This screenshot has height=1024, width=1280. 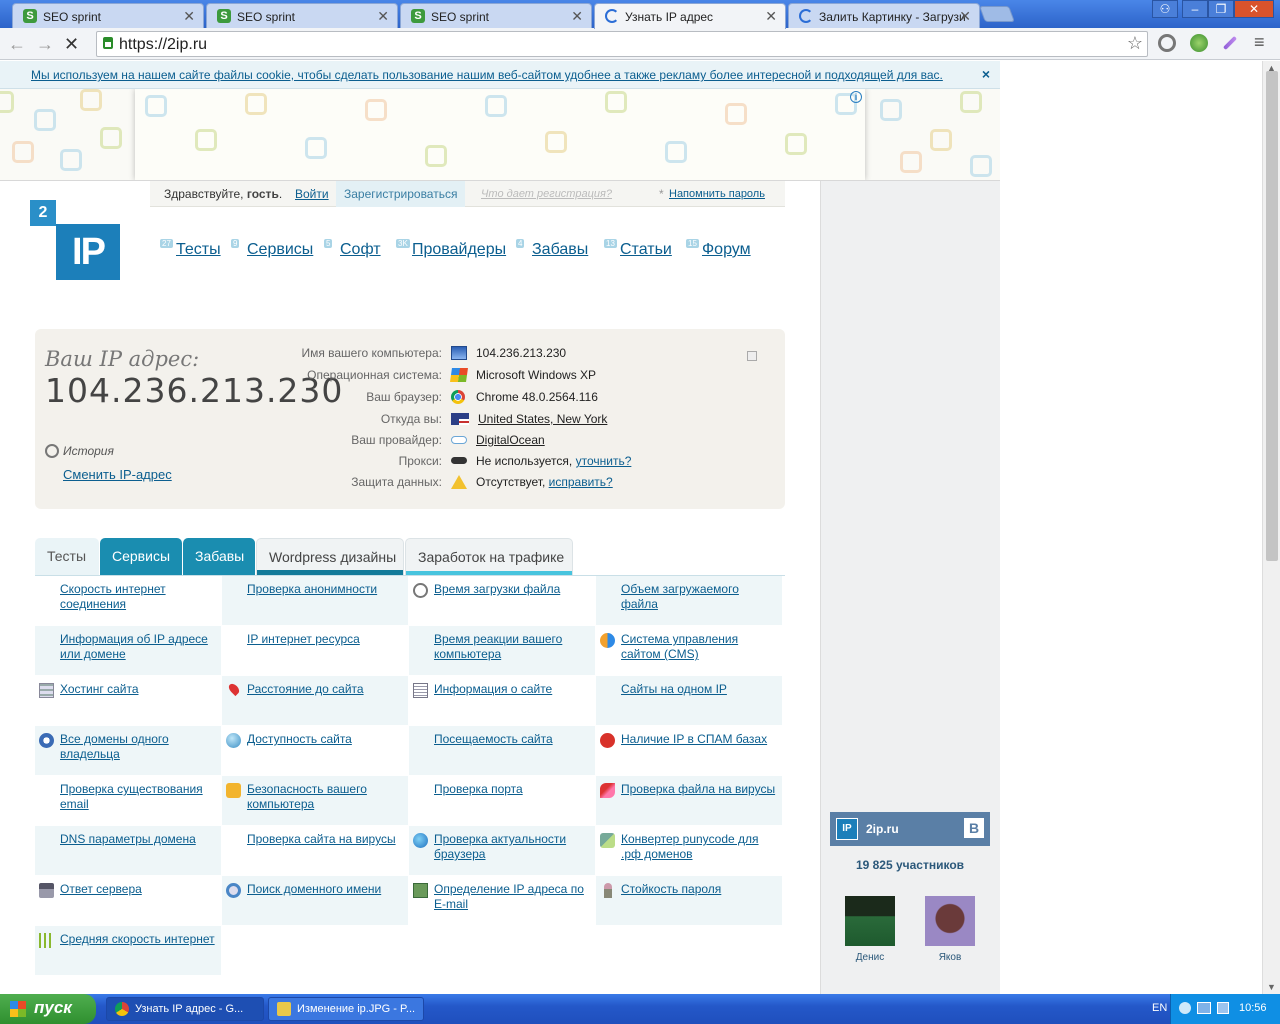 I want to click on register-button: Зарегистрироваться, so click(x=401, y=194).